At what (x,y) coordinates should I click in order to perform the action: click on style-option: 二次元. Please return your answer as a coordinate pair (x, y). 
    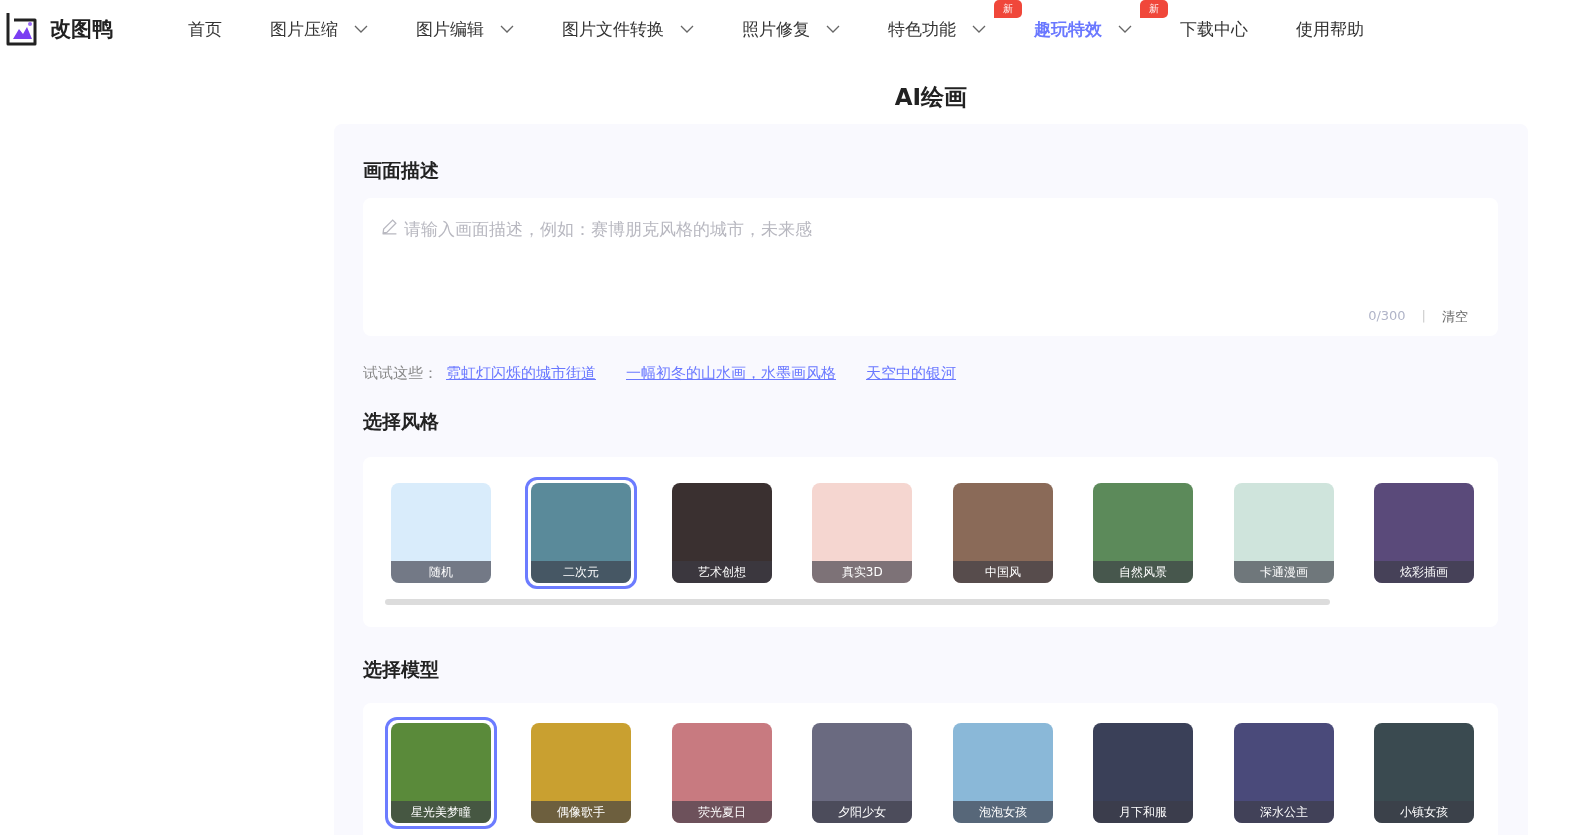
    Looking at the image, I should click on (581, 533).